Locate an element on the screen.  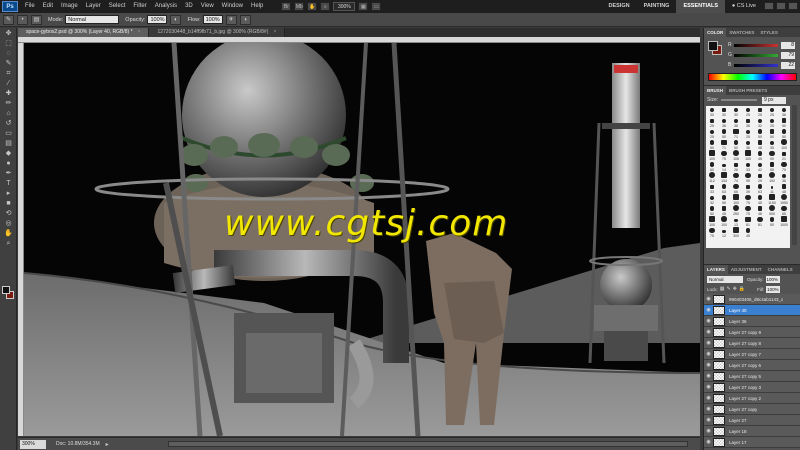
tab-brush: BRUSH is located at coordinates (715, 90).